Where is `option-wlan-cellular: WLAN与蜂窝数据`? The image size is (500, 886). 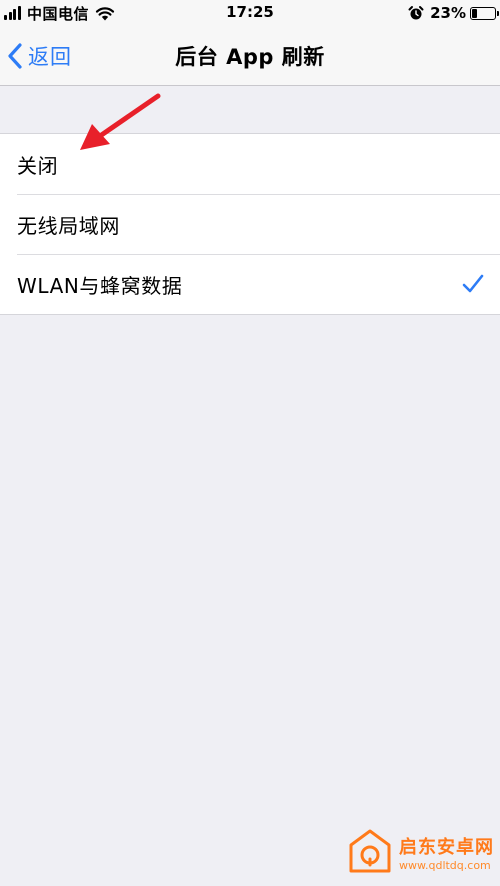 option-wlan-cellular: WLAN与蜂窝数据 is located at coordinates (250, 284).